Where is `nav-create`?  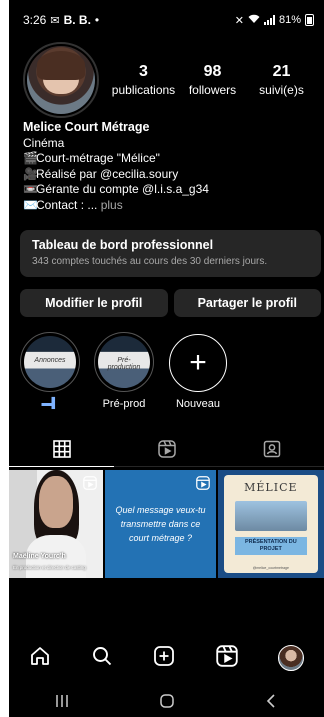 nav-create is located at coordinates (164, 658).